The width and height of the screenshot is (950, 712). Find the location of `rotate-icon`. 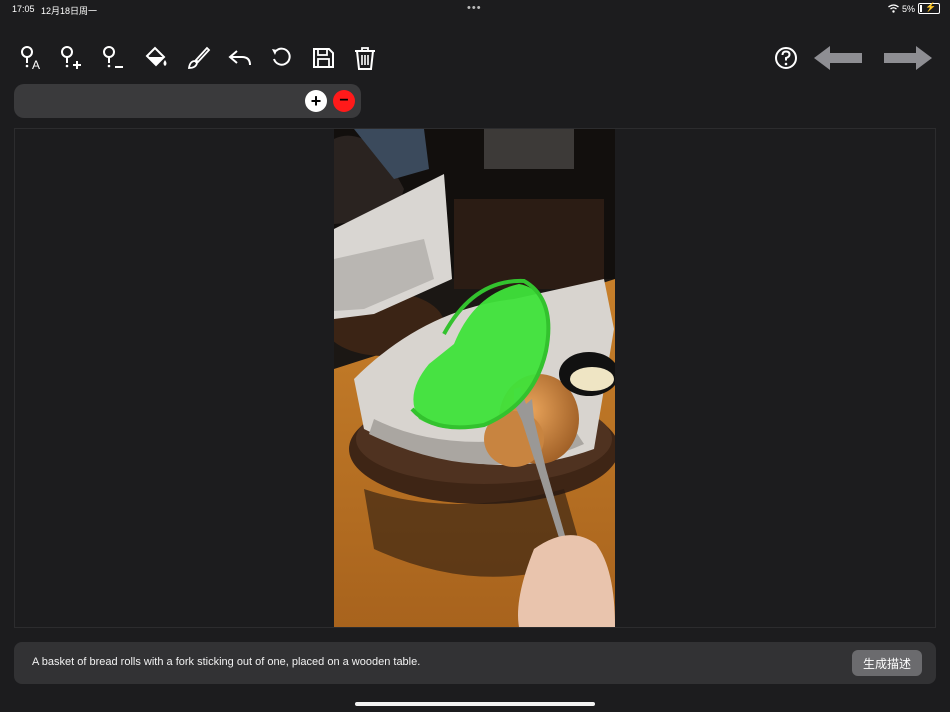

rotate-icon is located at coordinates (282, 58).